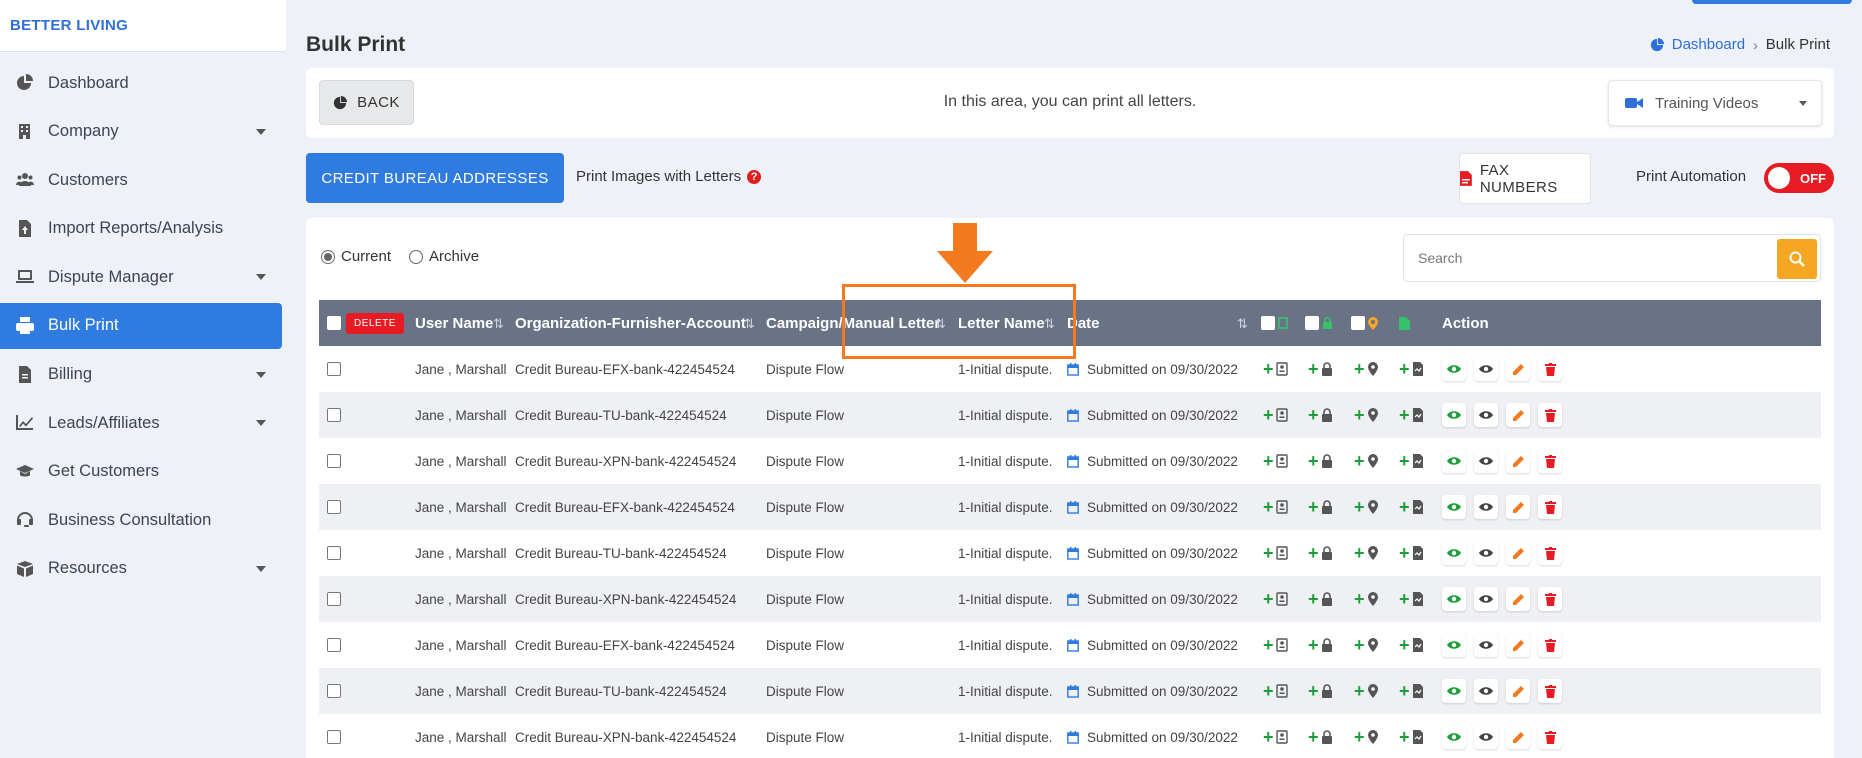  I want to click on sidebar-item-resources: Resources, so click(141, 569).